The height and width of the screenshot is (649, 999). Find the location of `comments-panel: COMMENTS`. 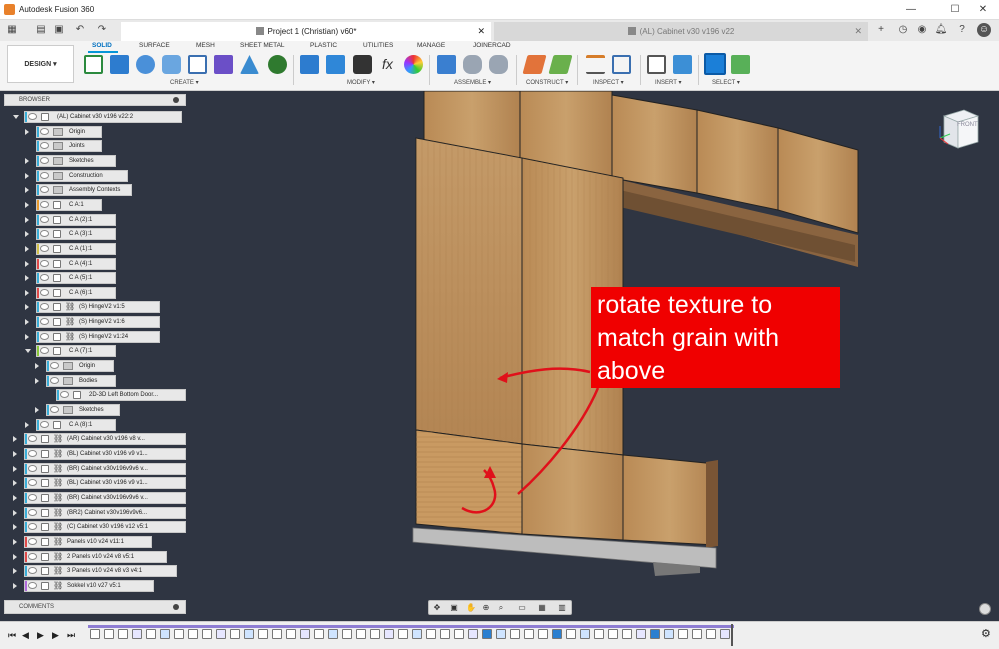

comments-panel: COMMENTS is located at coordinates (95, 607).